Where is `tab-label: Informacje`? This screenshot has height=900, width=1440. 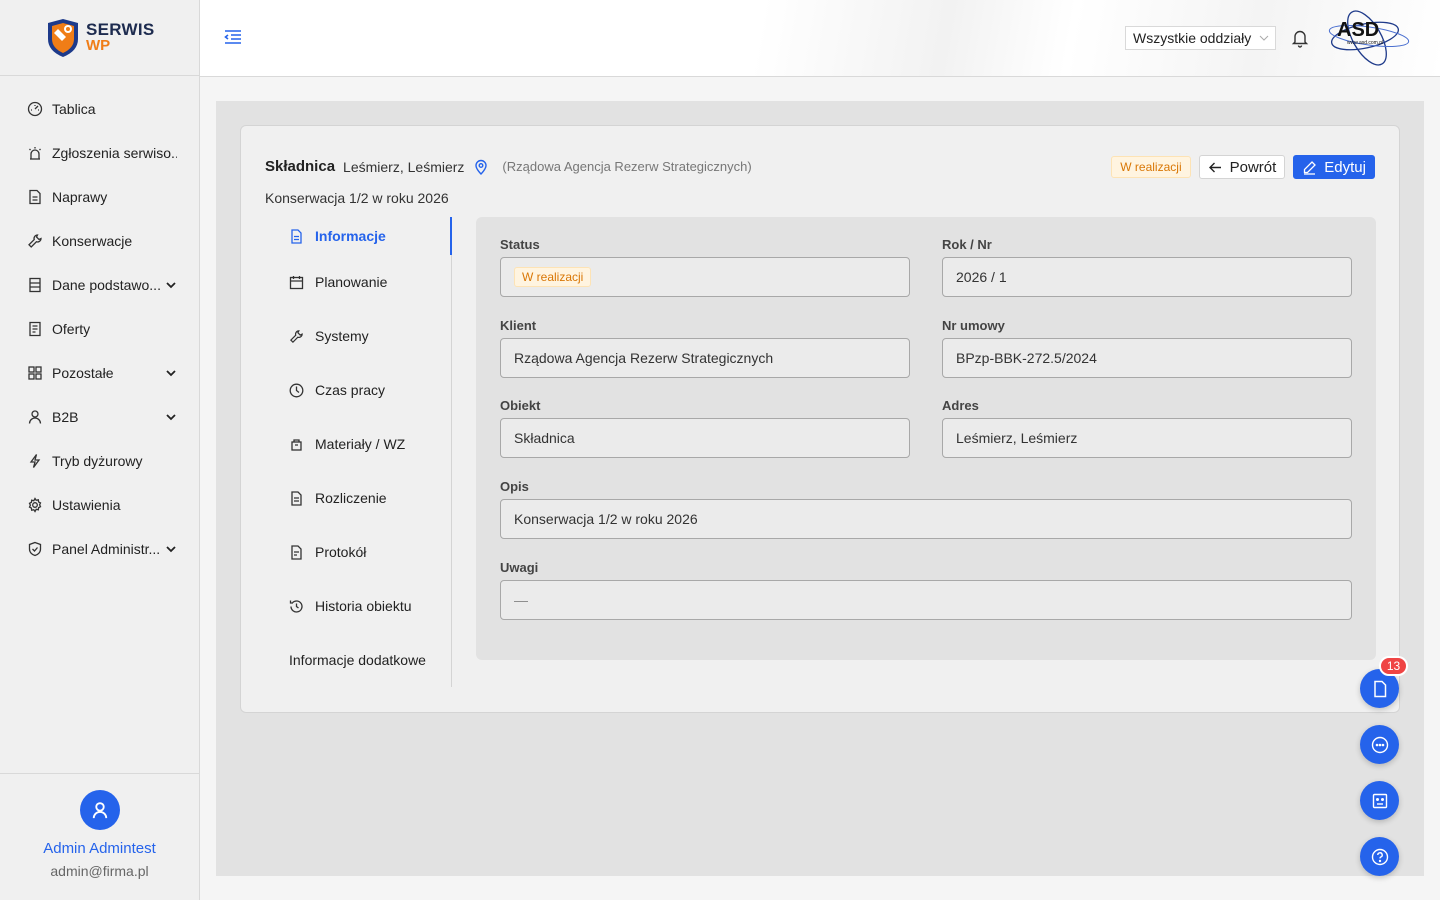
tab-label: Informacje is located at coordinates (350, 236).